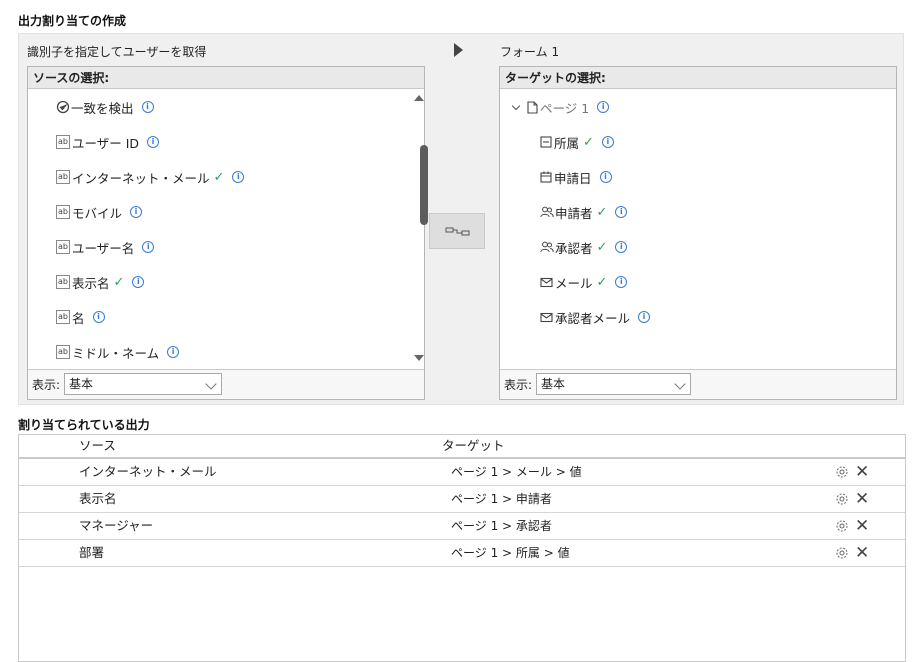 Image resolution: width=924 pixels, height=662 pixels. Describe the element at coordinates (424, 185) in the screenshot. I see `scrollbar-thumb` at that location.